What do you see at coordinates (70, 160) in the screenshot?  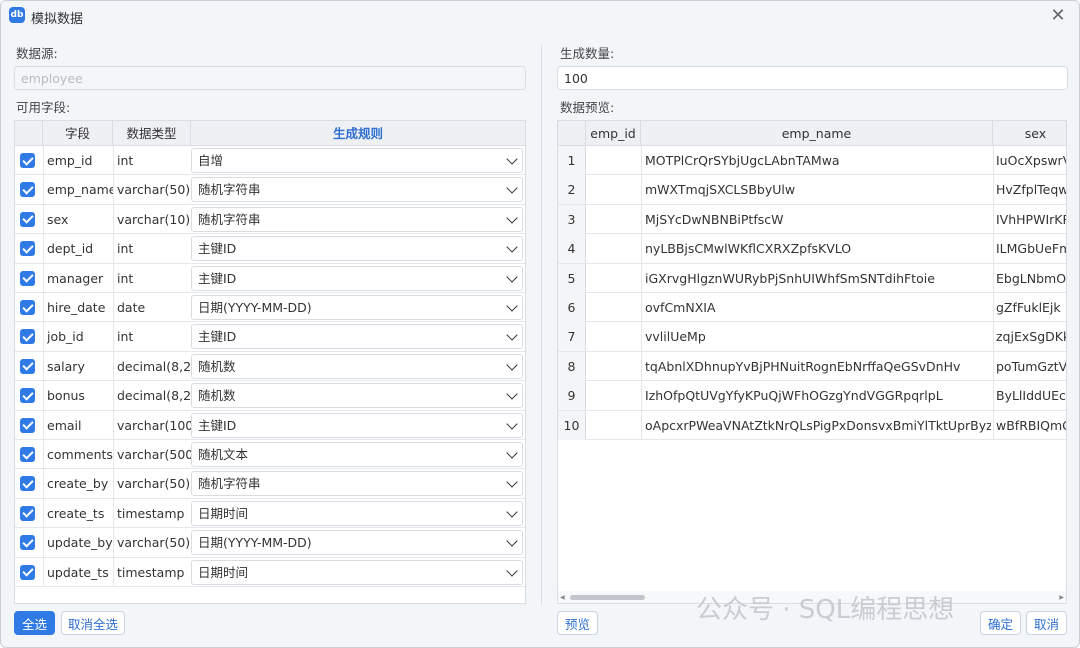 I see `field-name: emp_id` at bounding box center [70, 160].